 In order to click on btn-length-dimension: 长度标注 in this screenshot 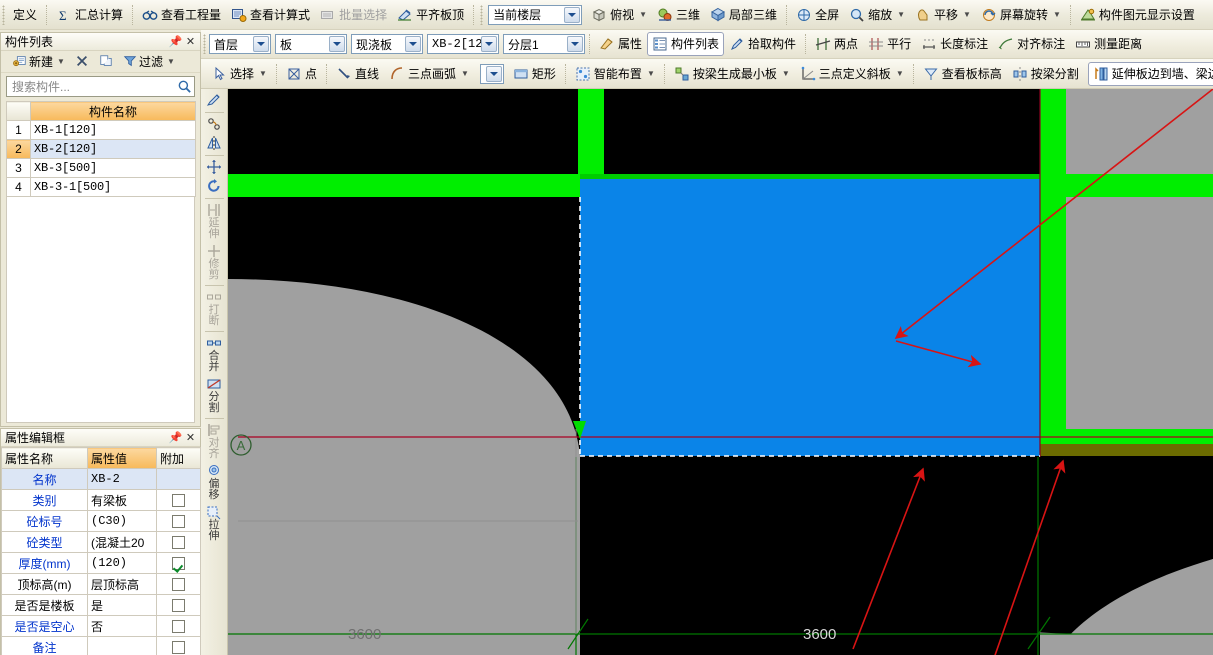, I will do `click(954, 44)`.